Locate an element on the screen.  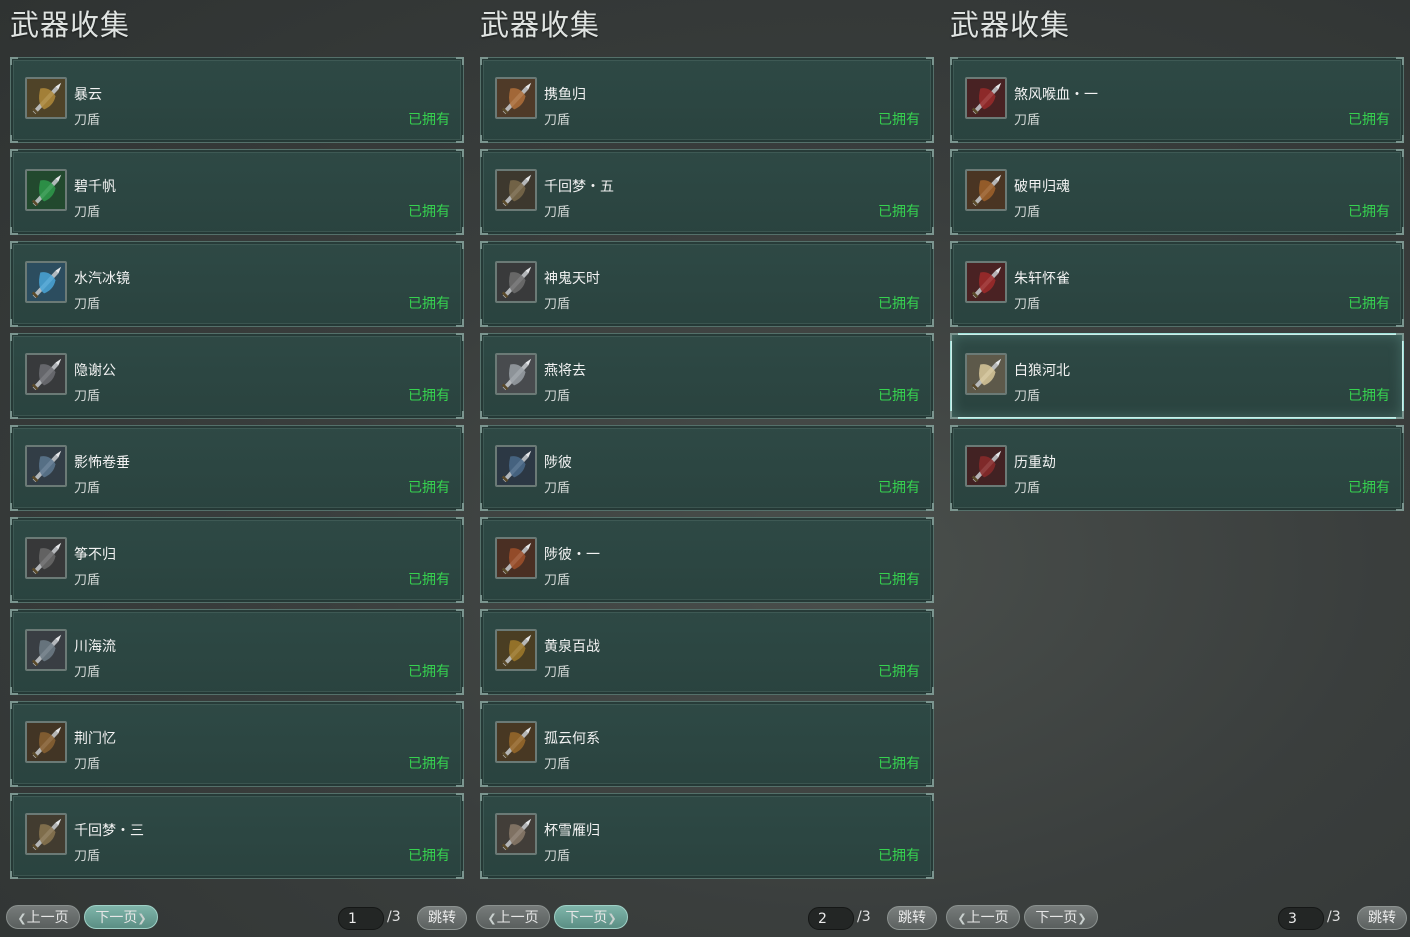
weapon-card: 破甲归魂刀盾 已拥有 is located at coordinates (1177, 192).